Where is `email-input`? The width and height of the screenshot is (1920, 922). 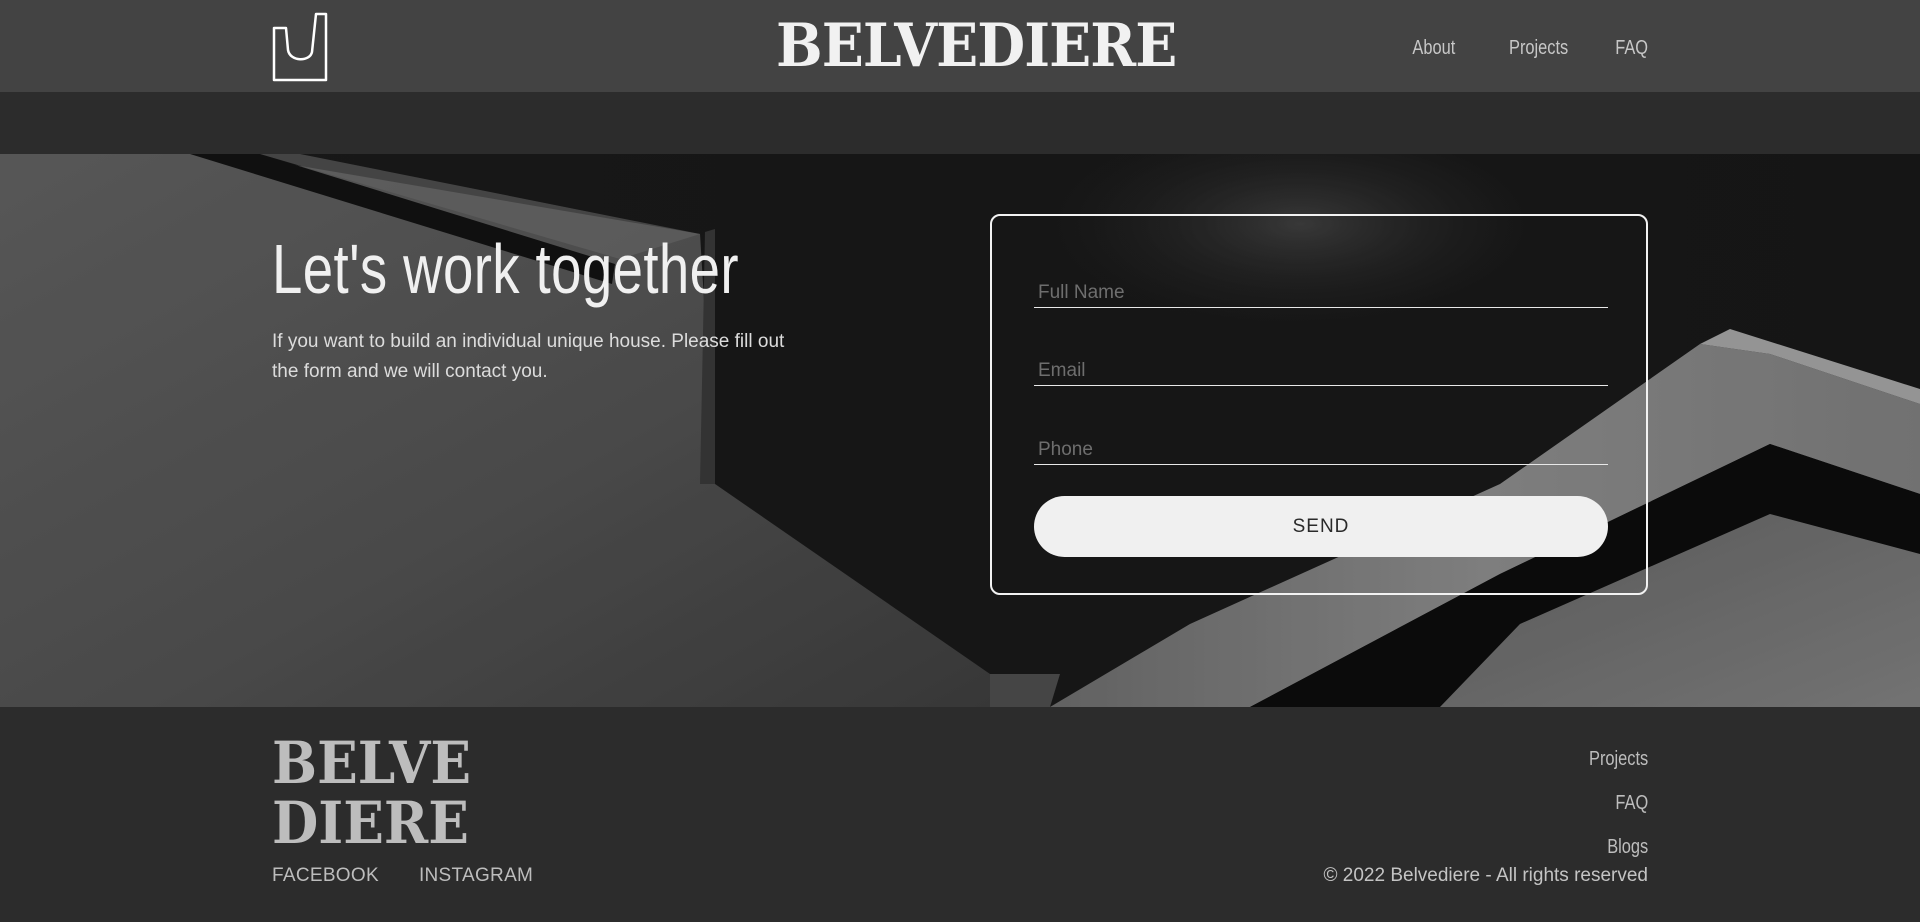
email-input is located at coordinates (1321, 365).